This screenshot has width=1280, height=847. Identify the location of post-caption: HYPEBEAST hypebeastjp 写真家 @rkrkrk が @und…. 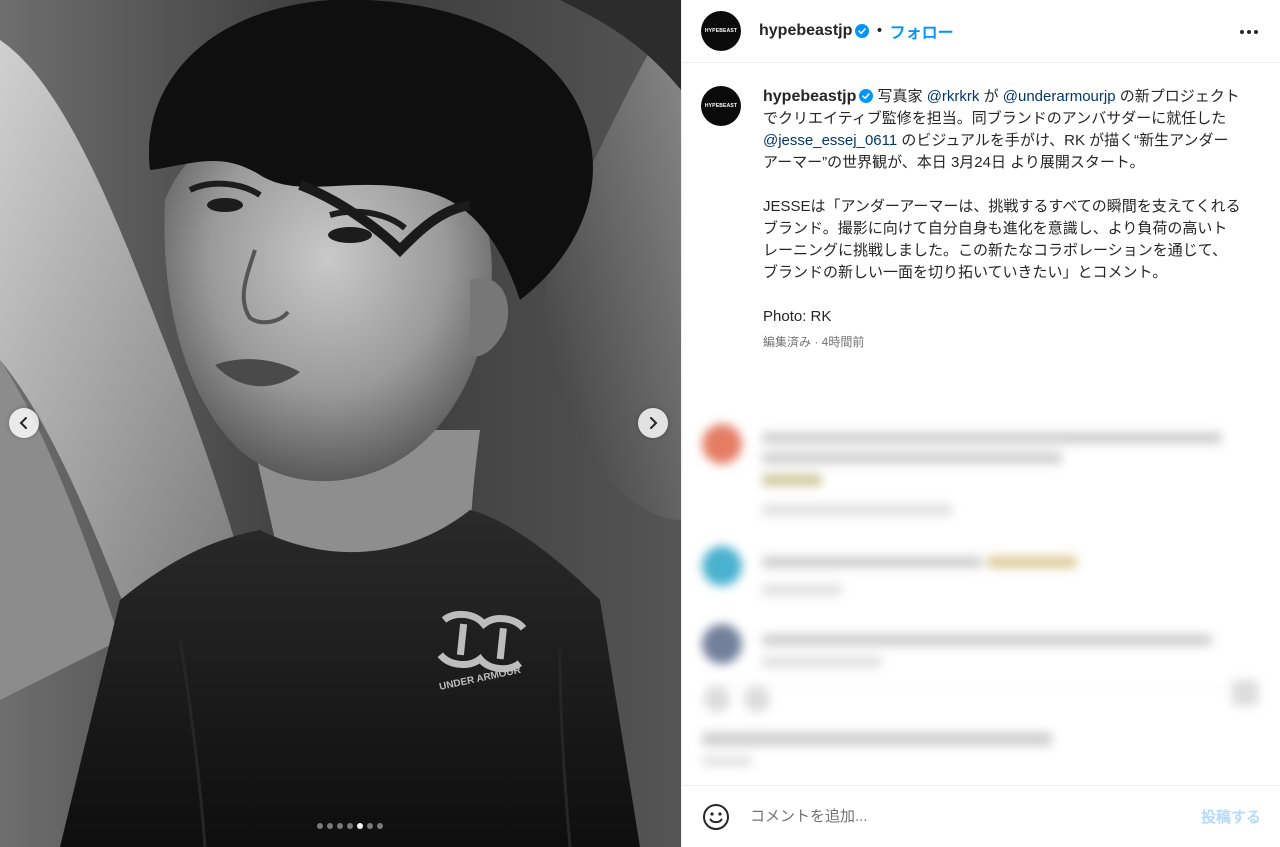
(981, 218).